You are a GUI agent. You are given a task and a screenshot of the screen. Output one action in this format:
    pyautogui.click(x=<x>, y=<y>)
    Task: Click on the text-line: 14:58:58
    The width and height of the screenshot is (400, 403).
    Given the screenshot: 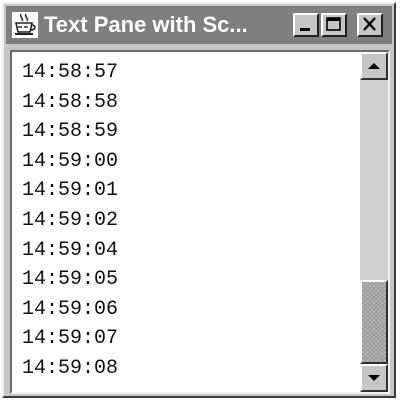 What is the action you would take?
    pyautogui.click(x=70, y=102)
    